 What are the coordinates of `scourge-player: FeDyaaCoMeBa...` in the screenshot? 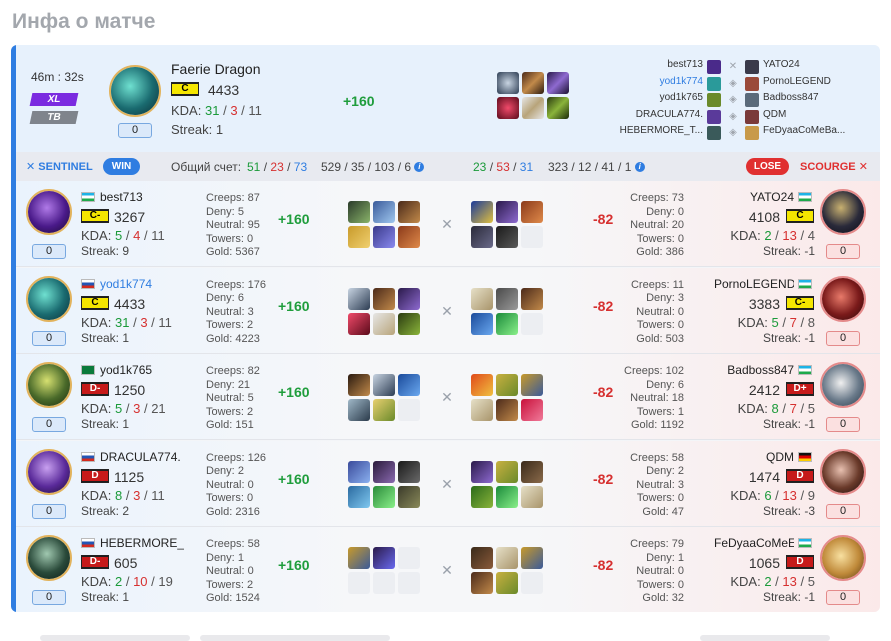 It's located at (813, 130).